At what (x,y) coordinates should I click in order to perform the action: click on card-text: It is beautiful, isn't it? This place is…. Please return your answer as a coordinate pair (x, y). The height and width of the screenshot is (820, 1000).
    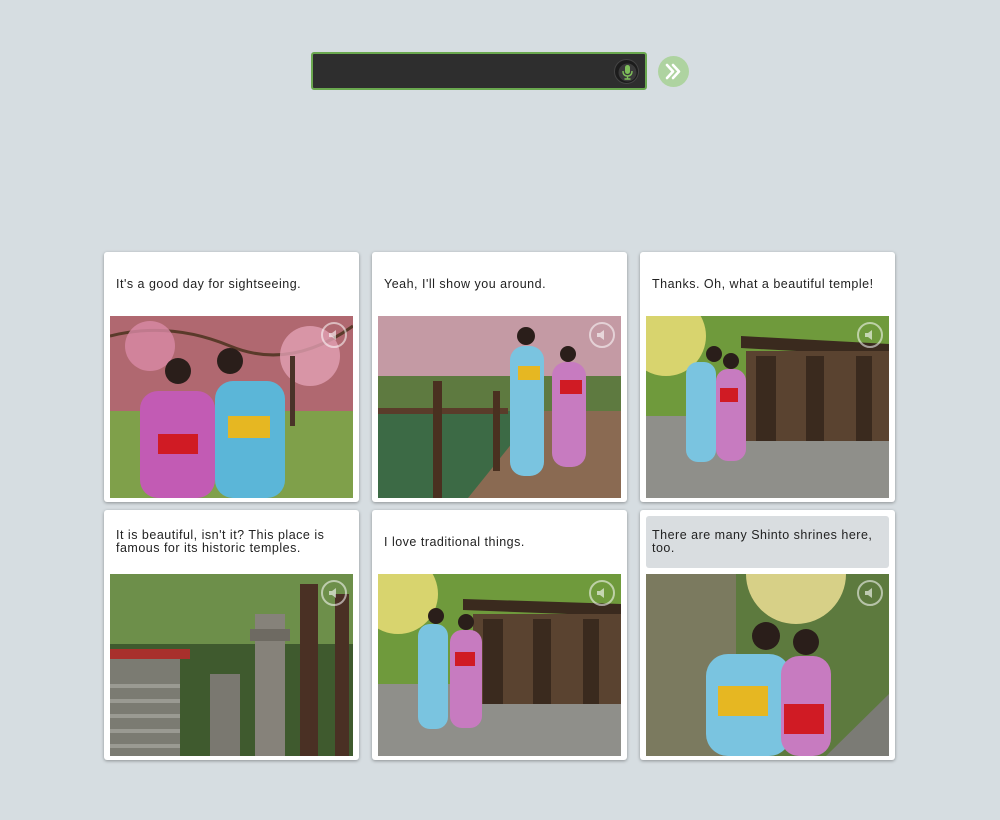
    Looking at the image, I should click on (220, 541).